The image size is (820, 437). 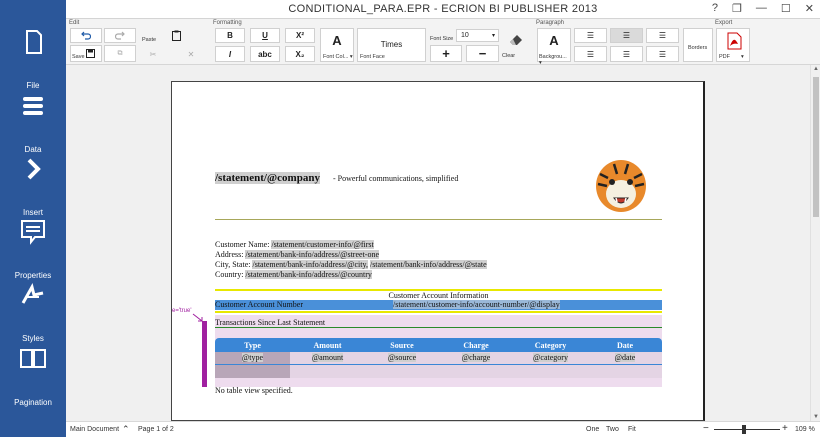 What do you see at coordinates (338, 57) in the screenshot?
I see `font-color-label: Font Col... ▾` at bounding box center [338, 57].